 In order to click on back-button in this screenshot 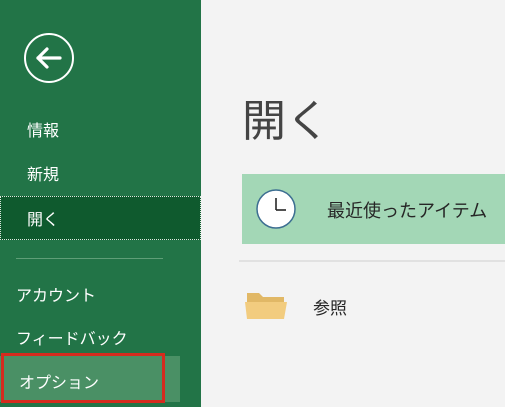, I will do `click(49, 58)`.